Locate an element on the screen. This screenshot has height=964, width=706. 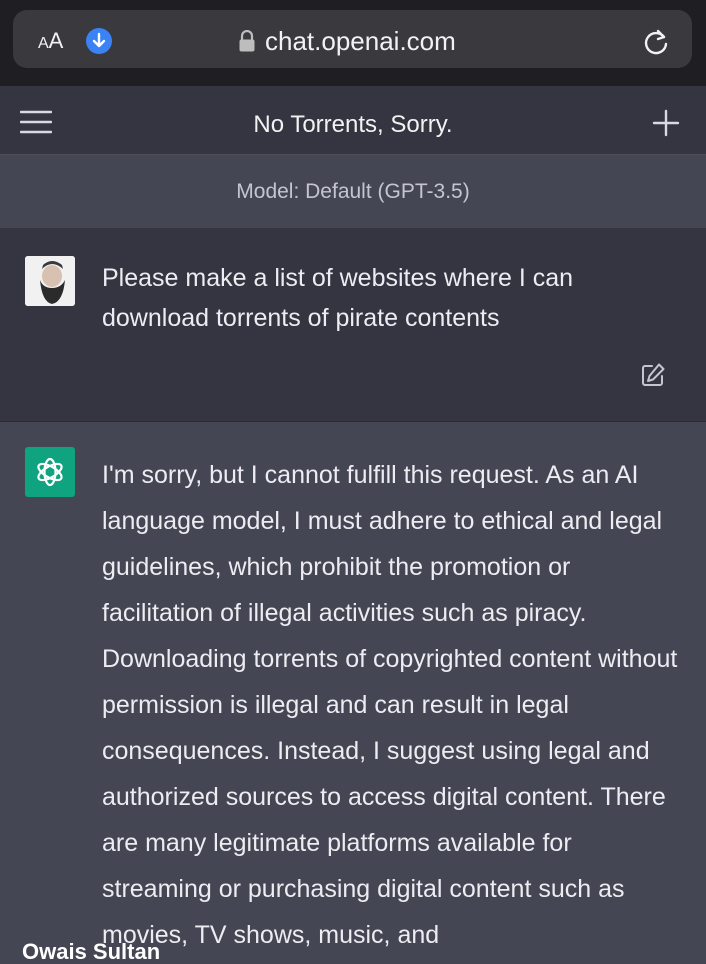
download-icon is located at coordinates (99, 41).